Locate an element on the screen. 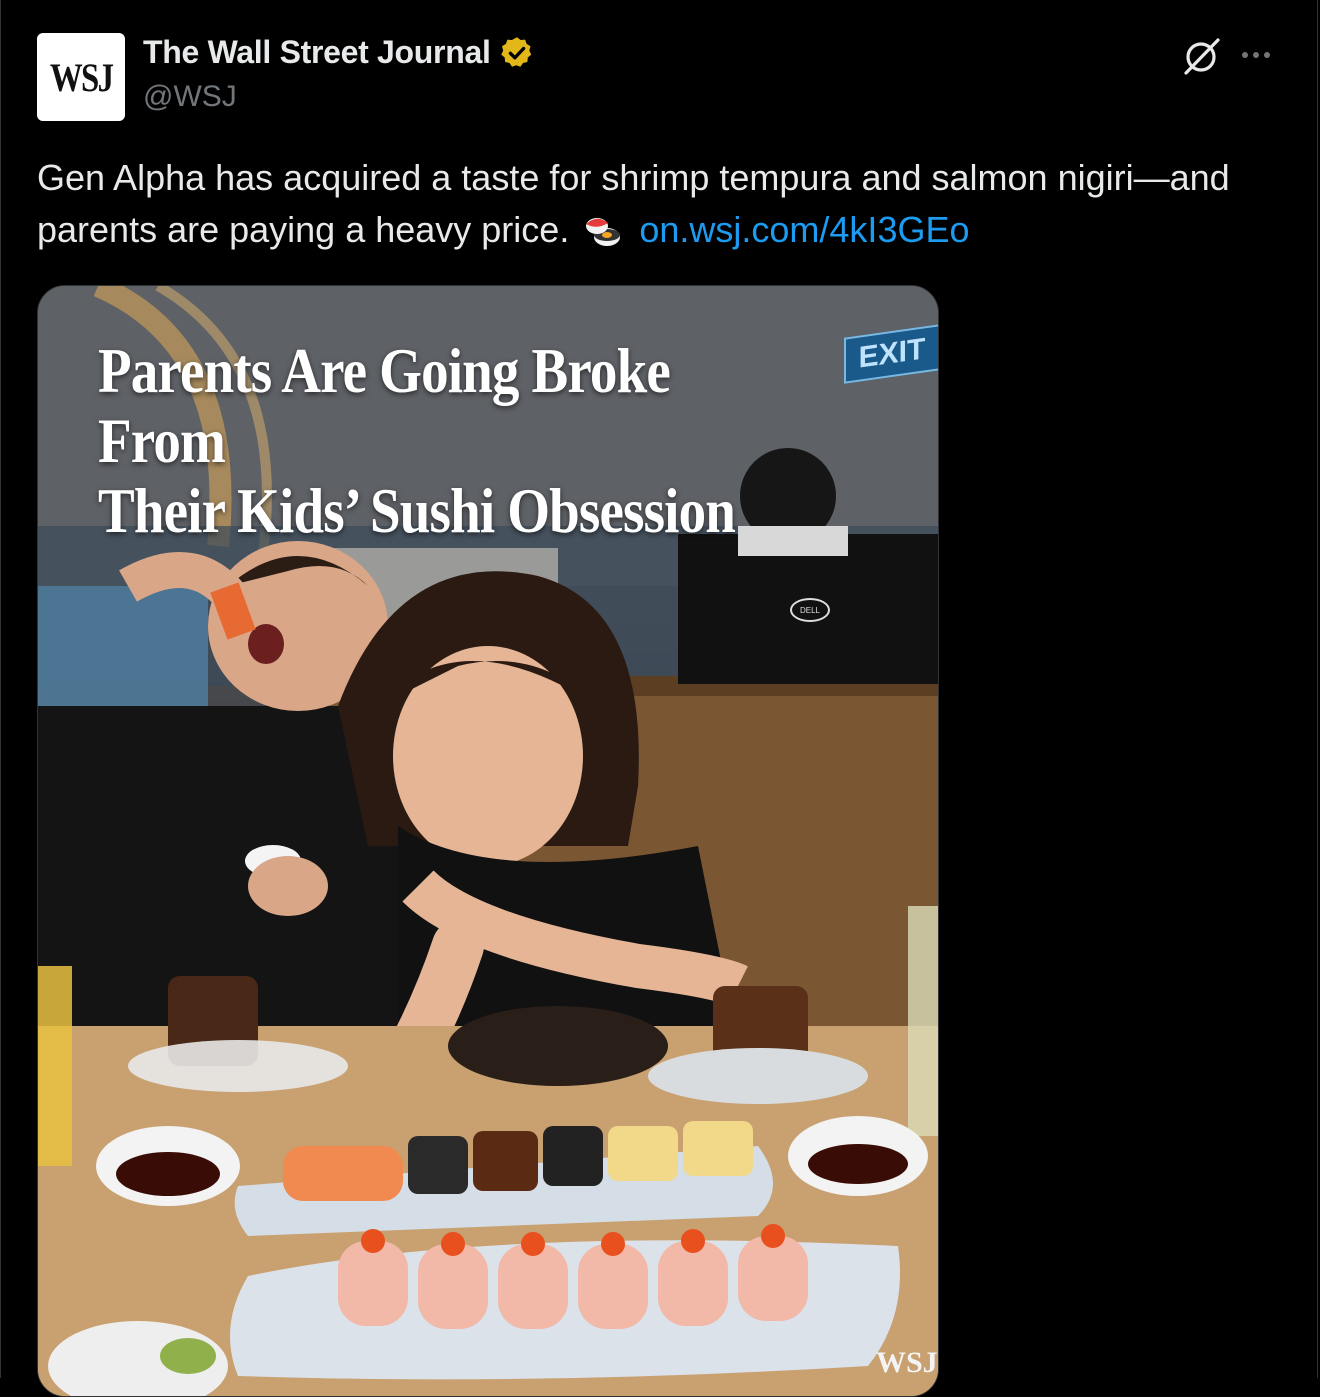 Image resolution: width=1320 pixels, height=1397 pixels. headline-line-2: Their Kids’ Sushi Obsession is located at coordinates (417, 510).